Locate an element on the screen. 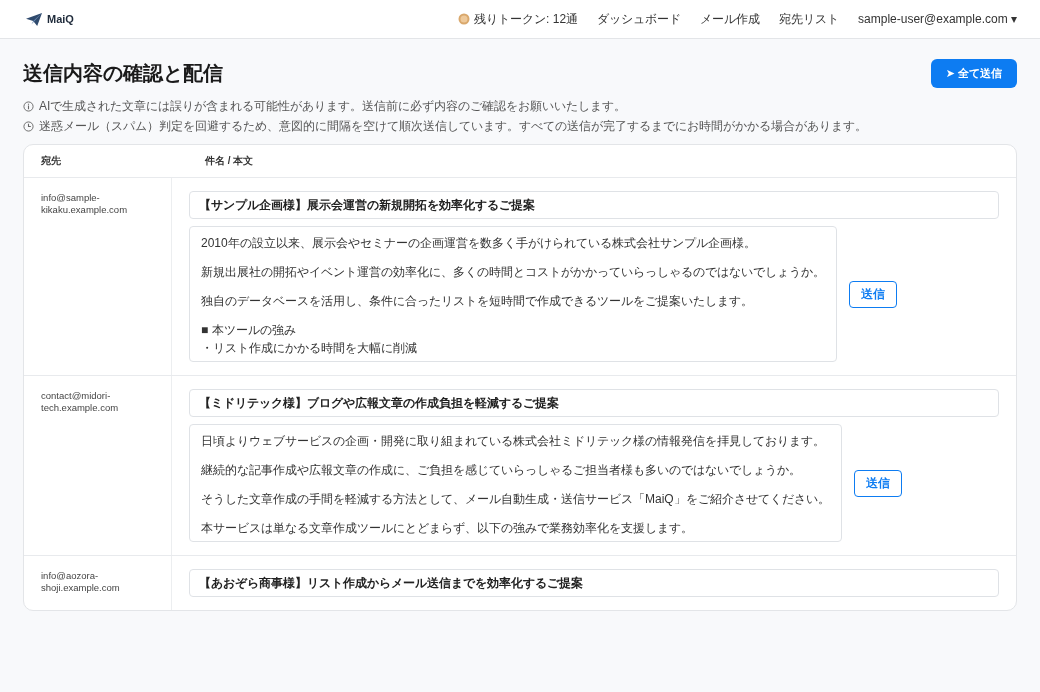 This screenshot has height=692, width=1040. token-count: 残りトークン: 12通 is located at coordinates (526, 19).